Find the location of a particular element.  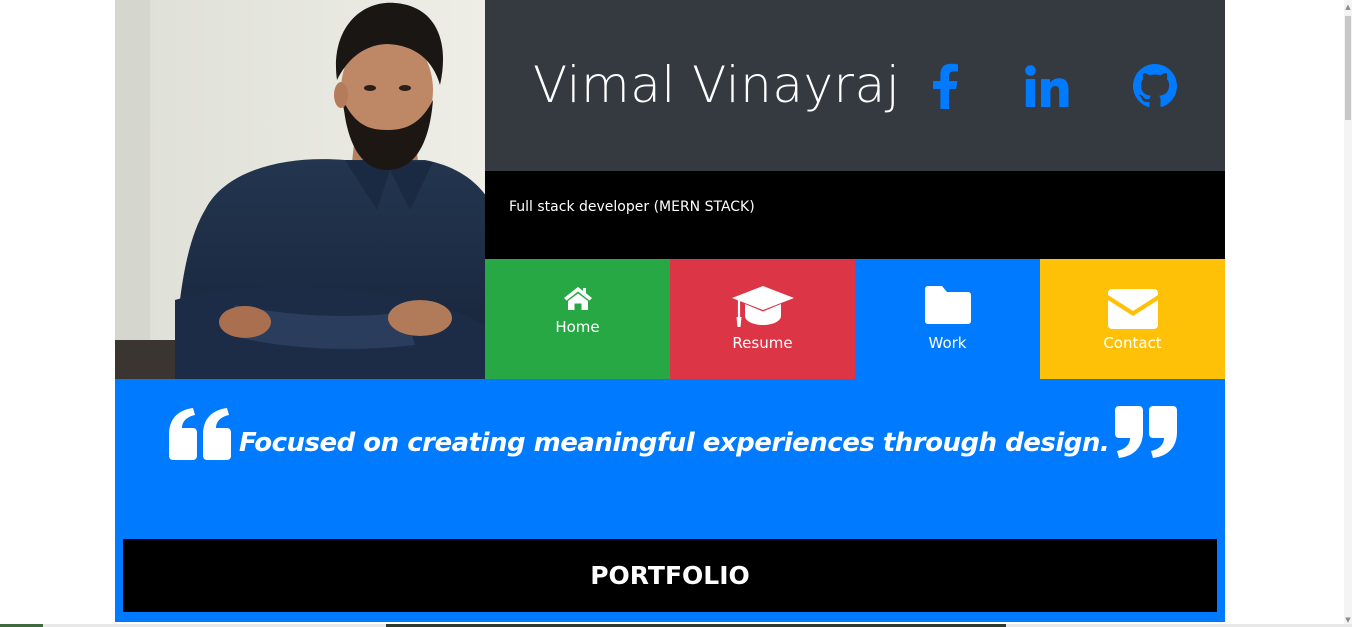

nav-tile-home: Home is located at coordinates (577, 319).